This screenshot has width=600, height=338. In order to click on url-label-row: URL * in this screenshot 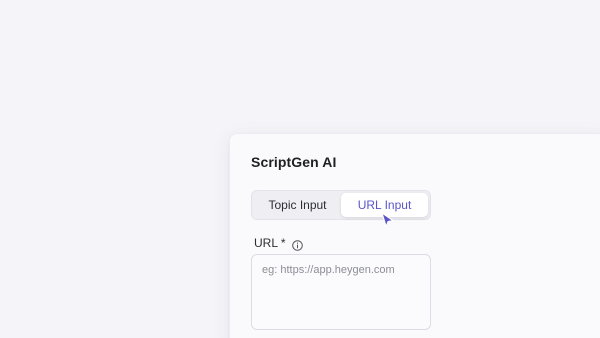, I will do `click(278, 243)`.